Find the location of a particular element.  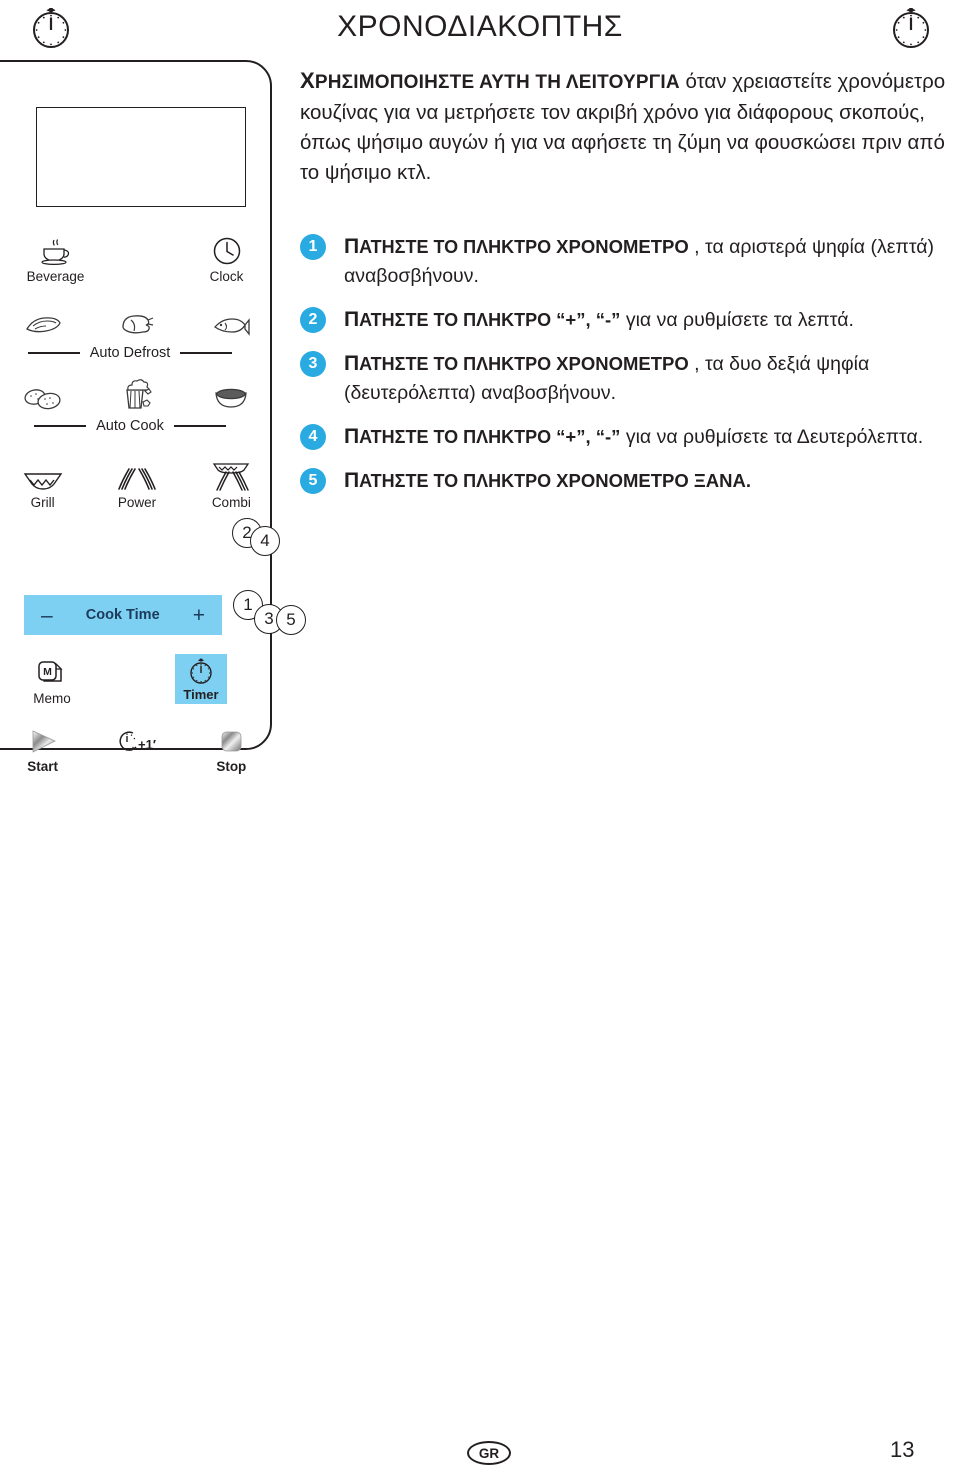

step-strong: ΧΡΟΝΟΜΕΤΡΟ ΞΑΝΑ. is located at coordinates (654, 480).